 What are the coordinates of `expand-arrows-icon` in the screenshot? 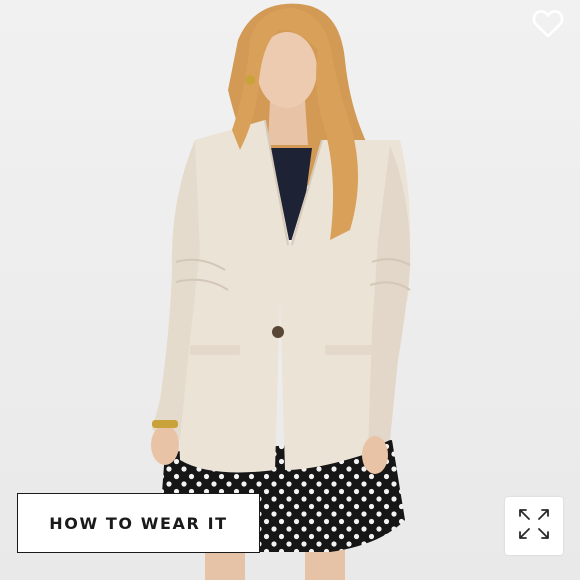 It's located at (534, 526).